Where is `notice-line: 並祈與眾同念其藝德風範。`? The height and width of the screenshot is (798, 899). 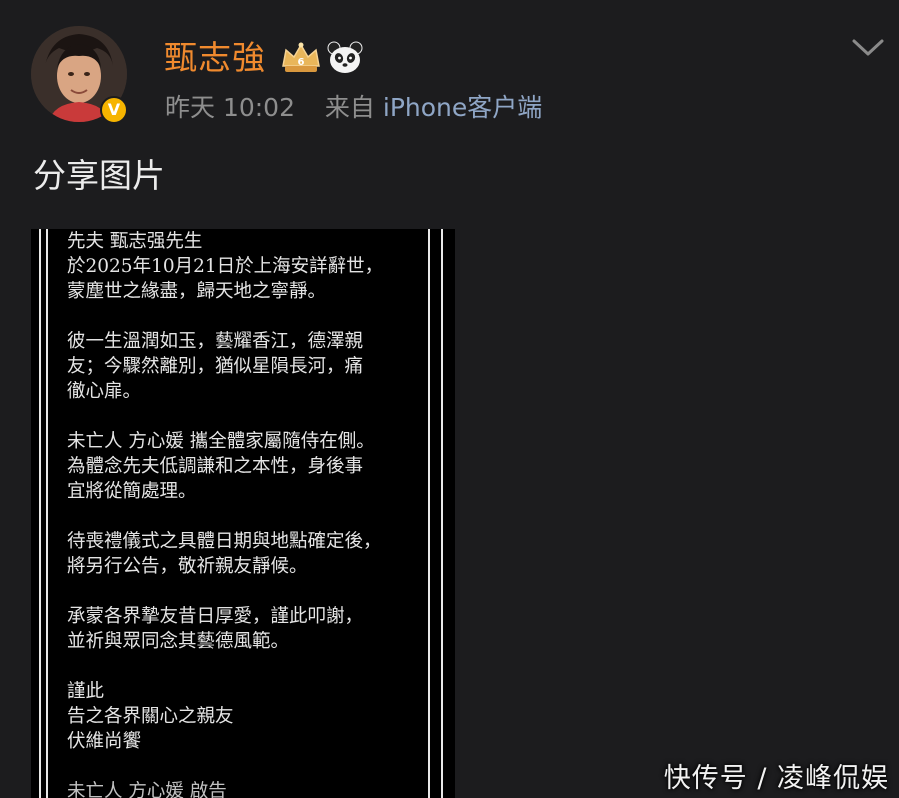 notice-line: 並祈與眾同念其藝德風範。 is located at coordinates (178, 641).